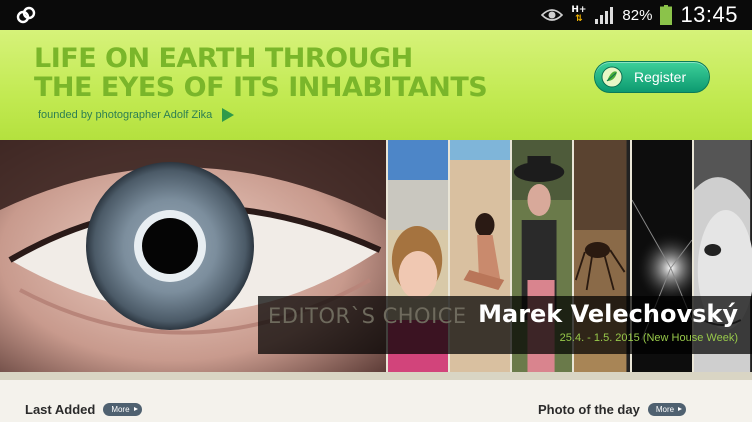  I want to click on founded-by-link: founded by photographer Adolf Zika, so click(136, 115).